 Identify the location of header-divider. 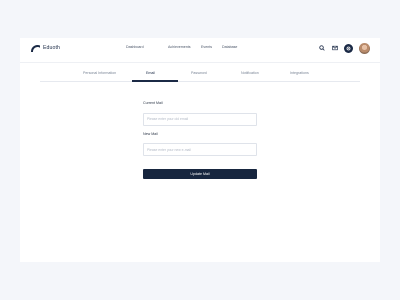
(200, 62).